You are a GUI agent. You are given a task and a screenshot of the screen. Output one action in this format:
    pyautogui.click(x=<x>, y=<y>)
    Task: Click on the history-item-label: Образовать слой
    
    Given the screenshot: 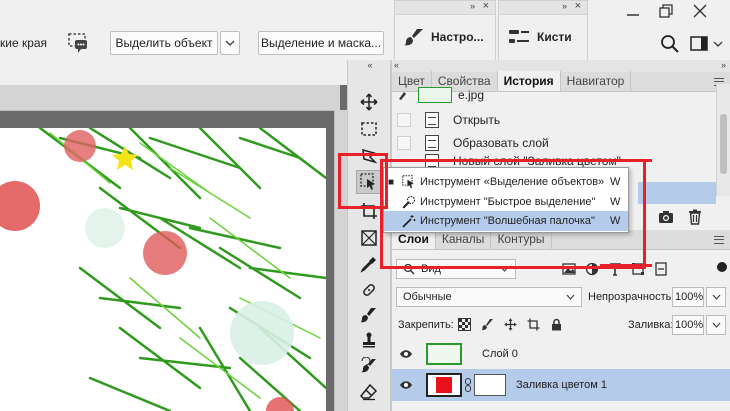 What is the action you would take?
    pyautogui.click(x=501, y=143)
    